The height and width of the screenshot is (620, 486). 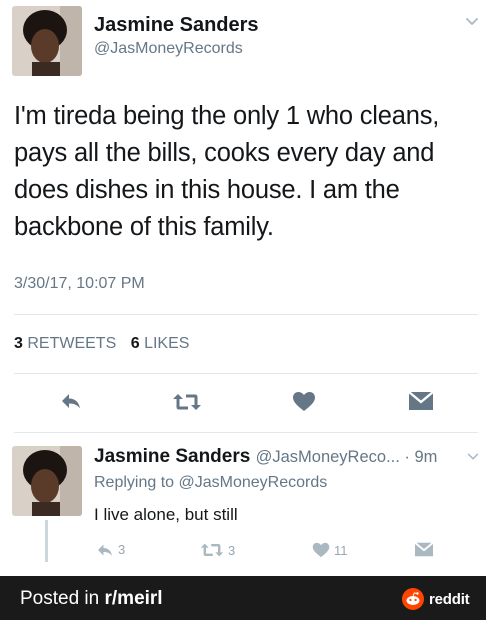 What do you see at coordinates (168, 49) in the screenshot?
I see `user-handle: @JasMoneyRecords` at bounding box center [168, 49].